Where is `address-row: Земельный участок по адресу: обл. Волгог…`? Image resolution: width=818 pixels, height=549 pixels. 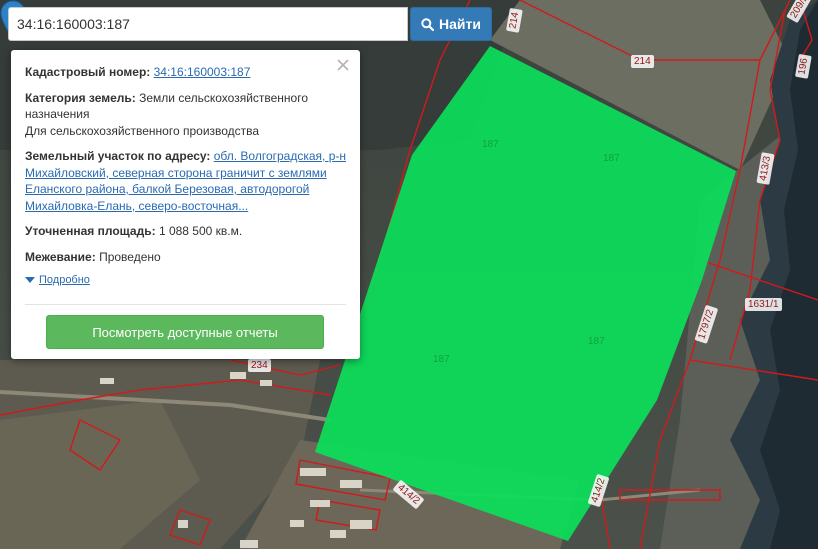
address-row: Земельный участок по адресу: обл. Волгог… is located at coordinates (185, 181).